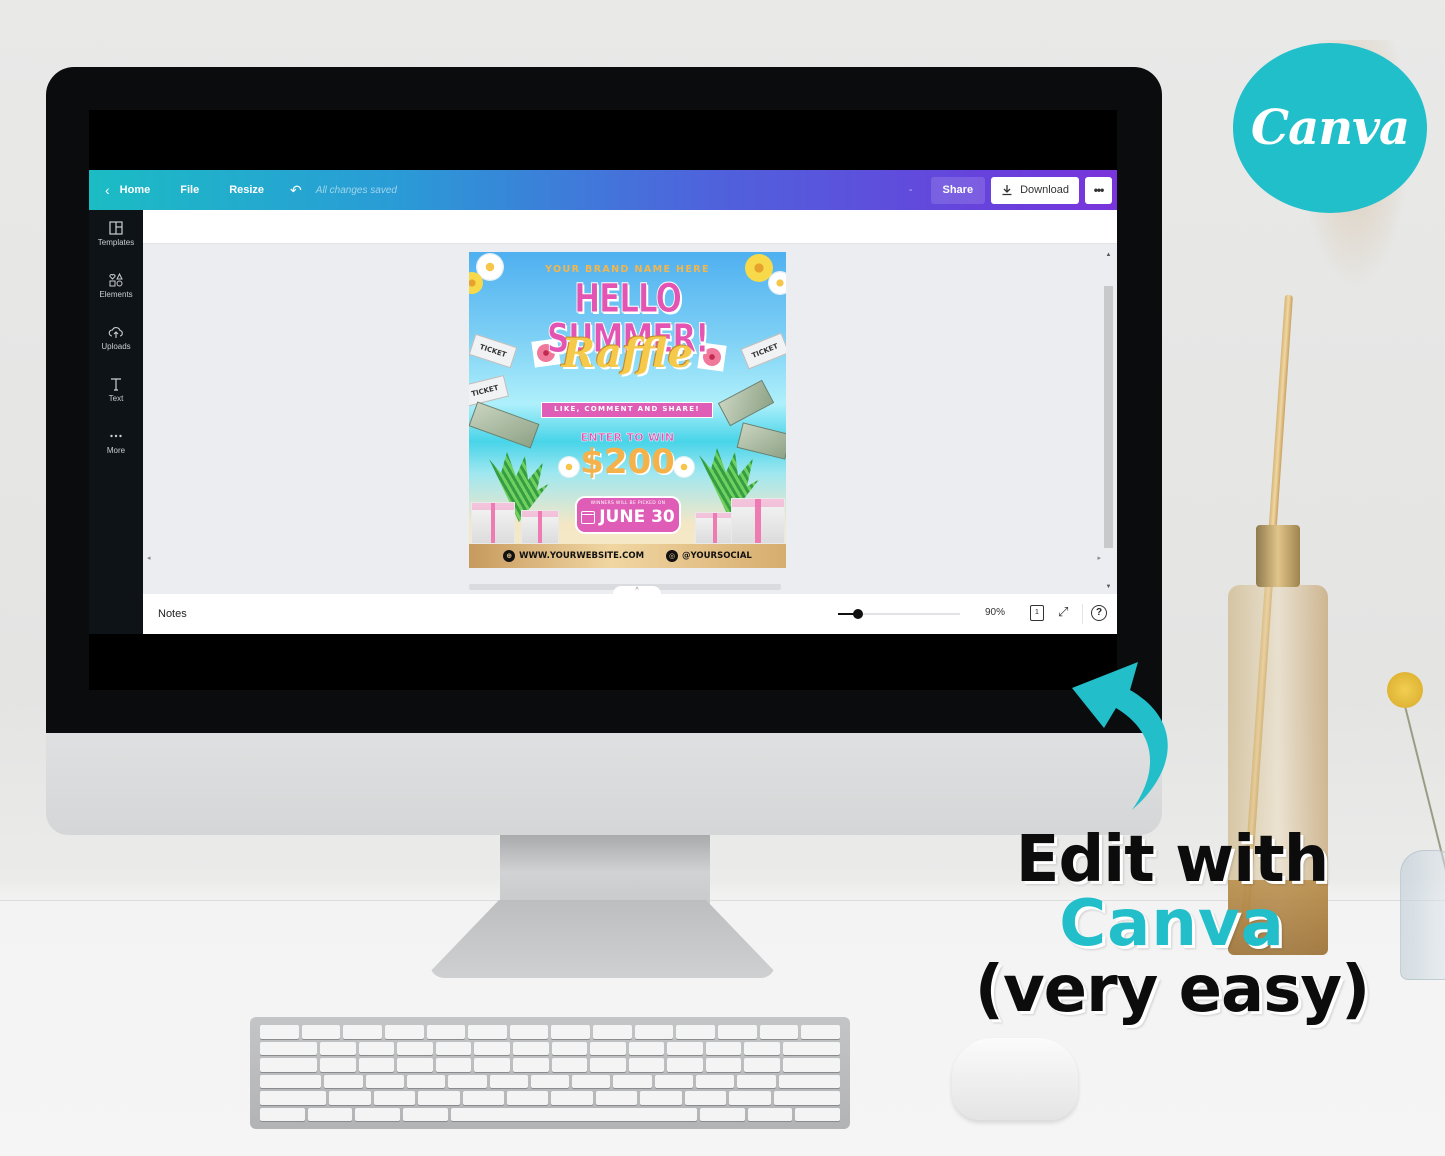 The height and width of the screenshot is (1156, 1445). Describe the element at coordinates (746, 403) in the screenshot. I see `money-decoration` at that location.